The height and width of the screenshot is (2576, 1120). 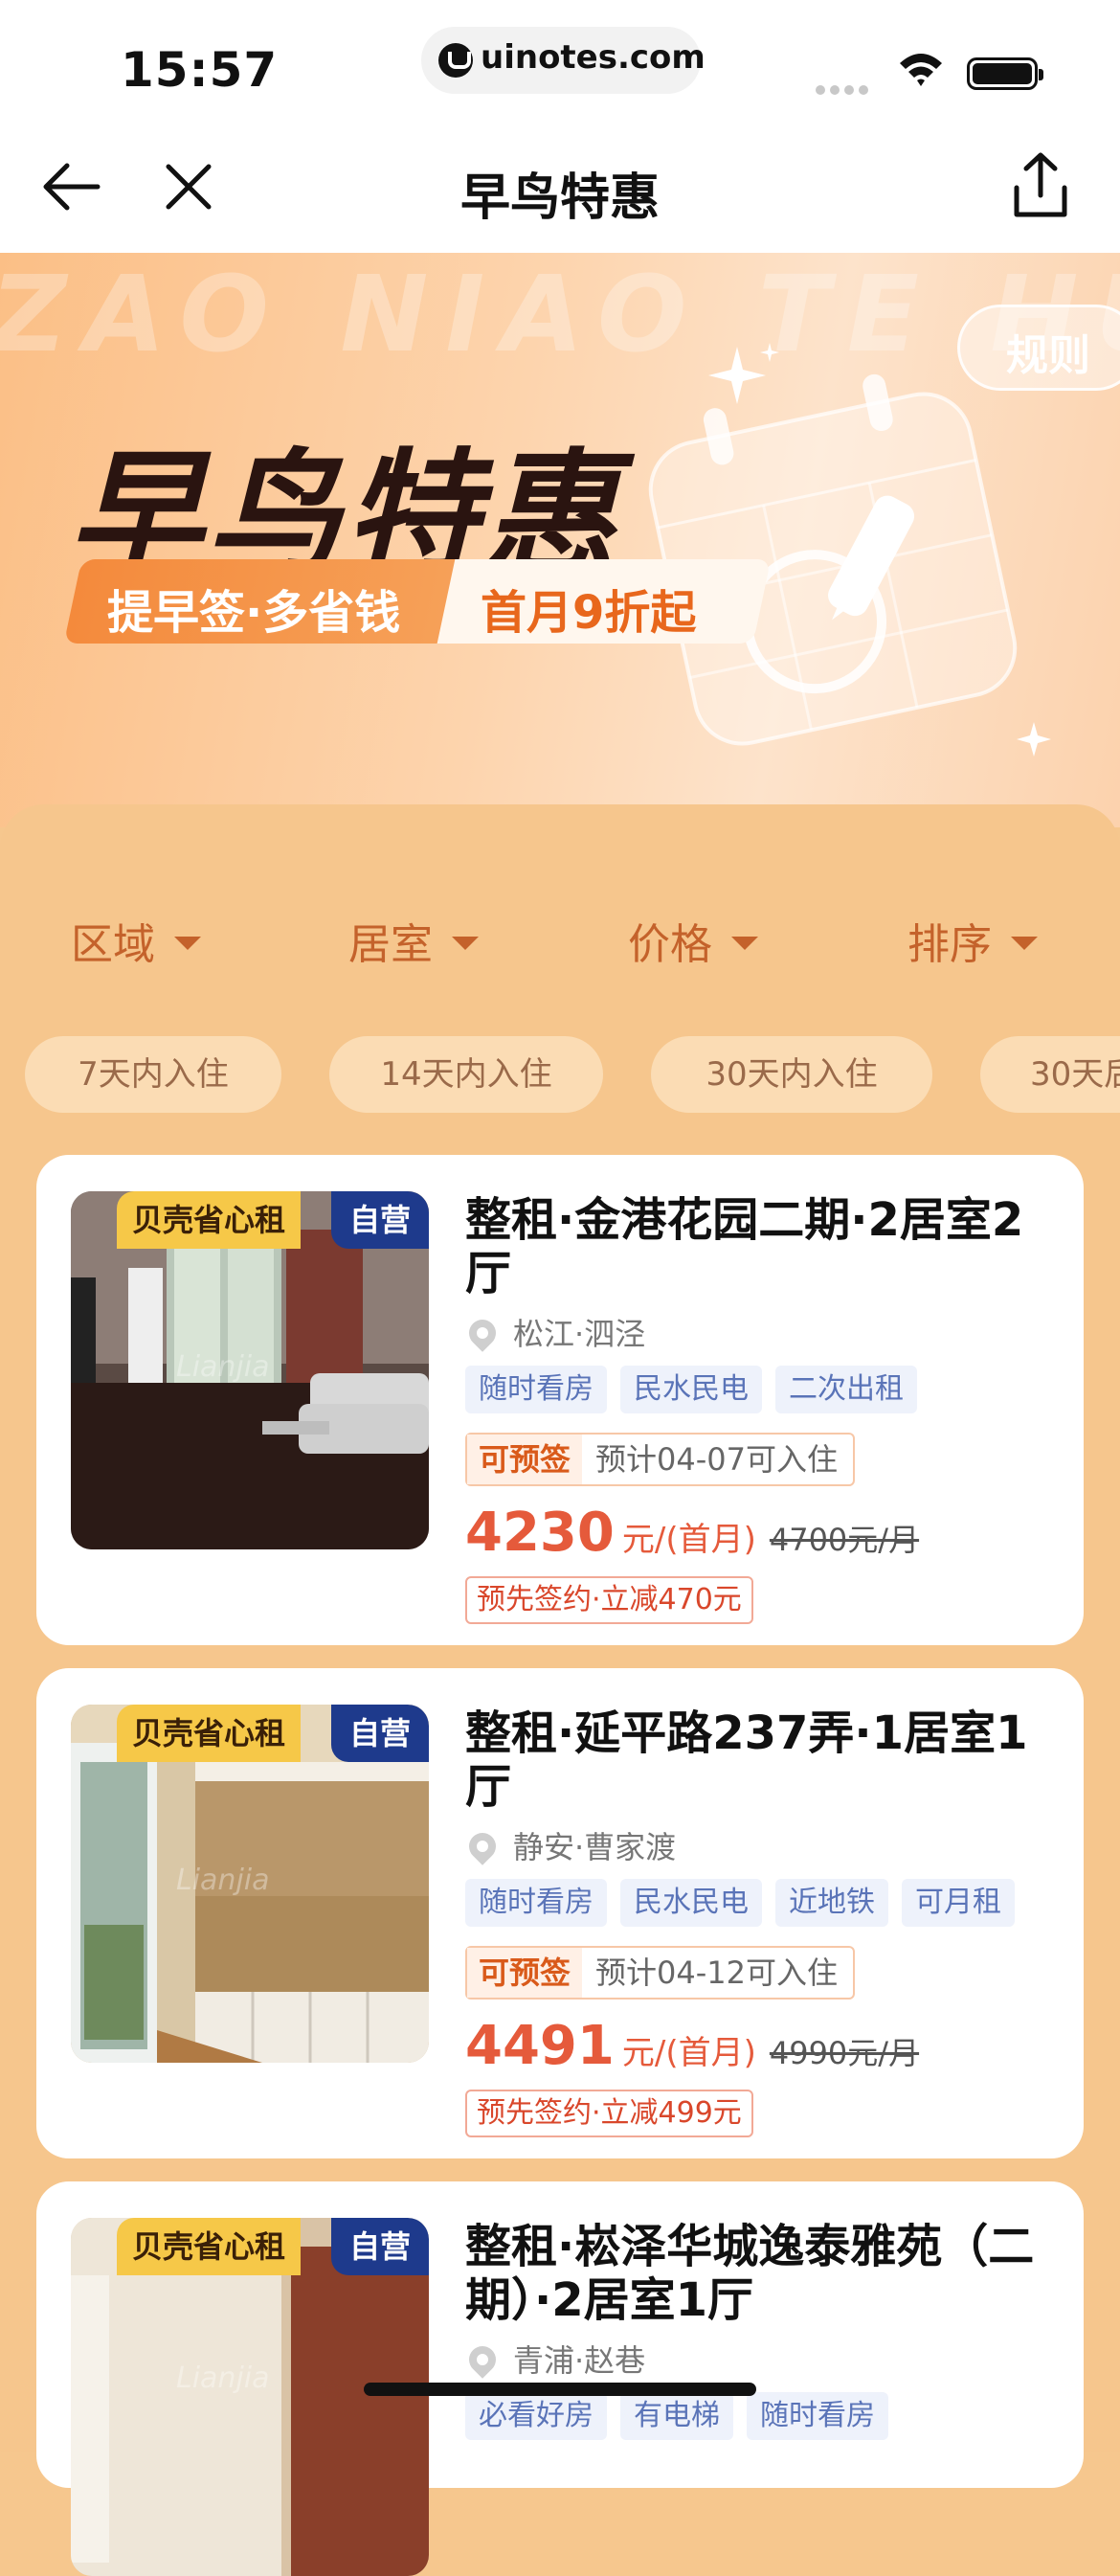 I want to click on listing-tags: 必看好房 有电梯 随时看房, so click(x=684, y=2416).